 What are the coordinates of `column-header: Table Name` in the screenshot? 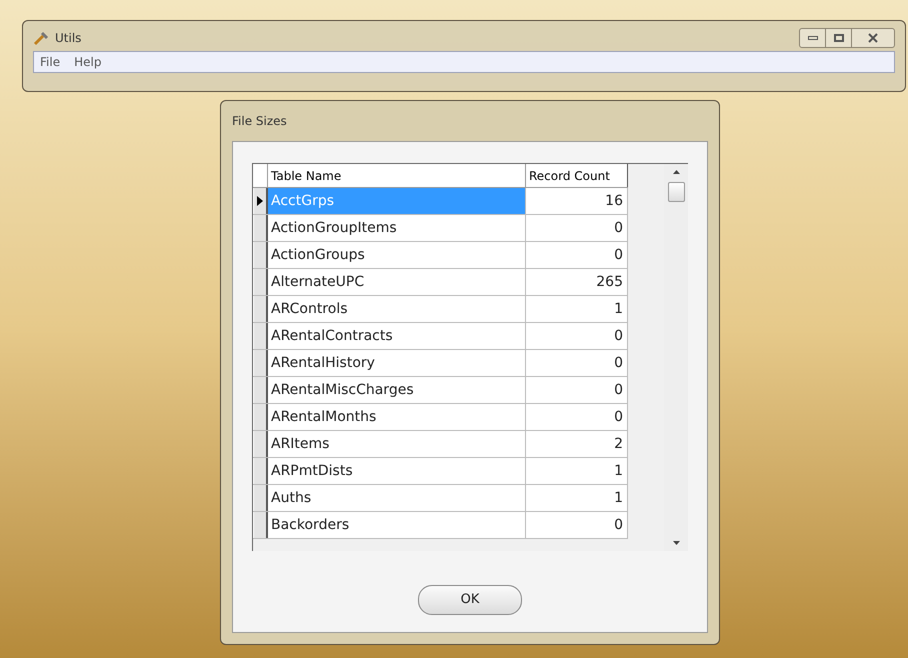 It's located at (397, 175).